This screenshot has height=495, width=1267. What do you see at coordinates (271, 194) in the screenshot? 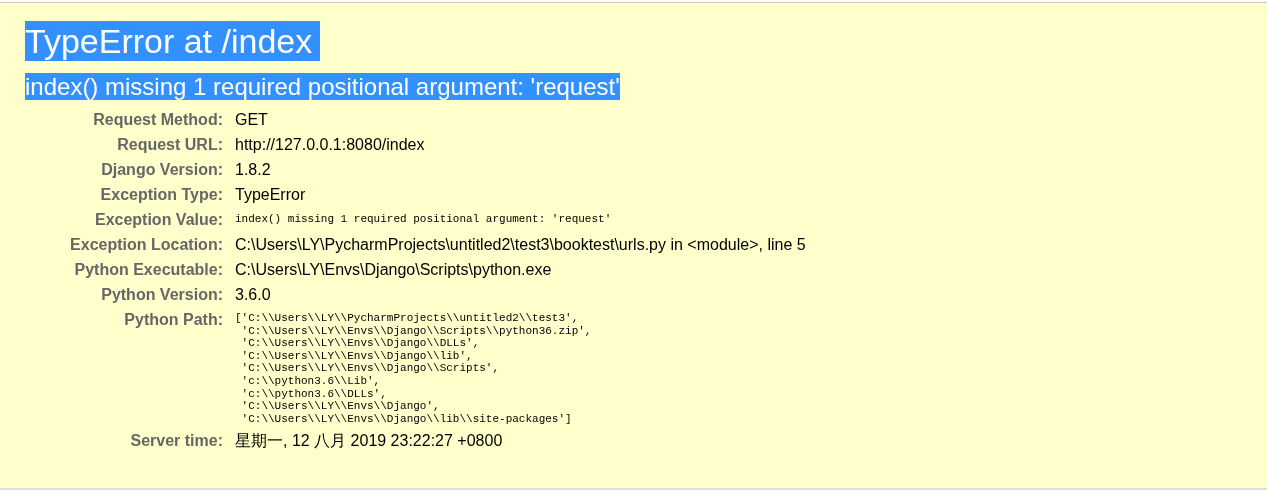
I see `field-value: TypeError` at bounding box center [271, 194].